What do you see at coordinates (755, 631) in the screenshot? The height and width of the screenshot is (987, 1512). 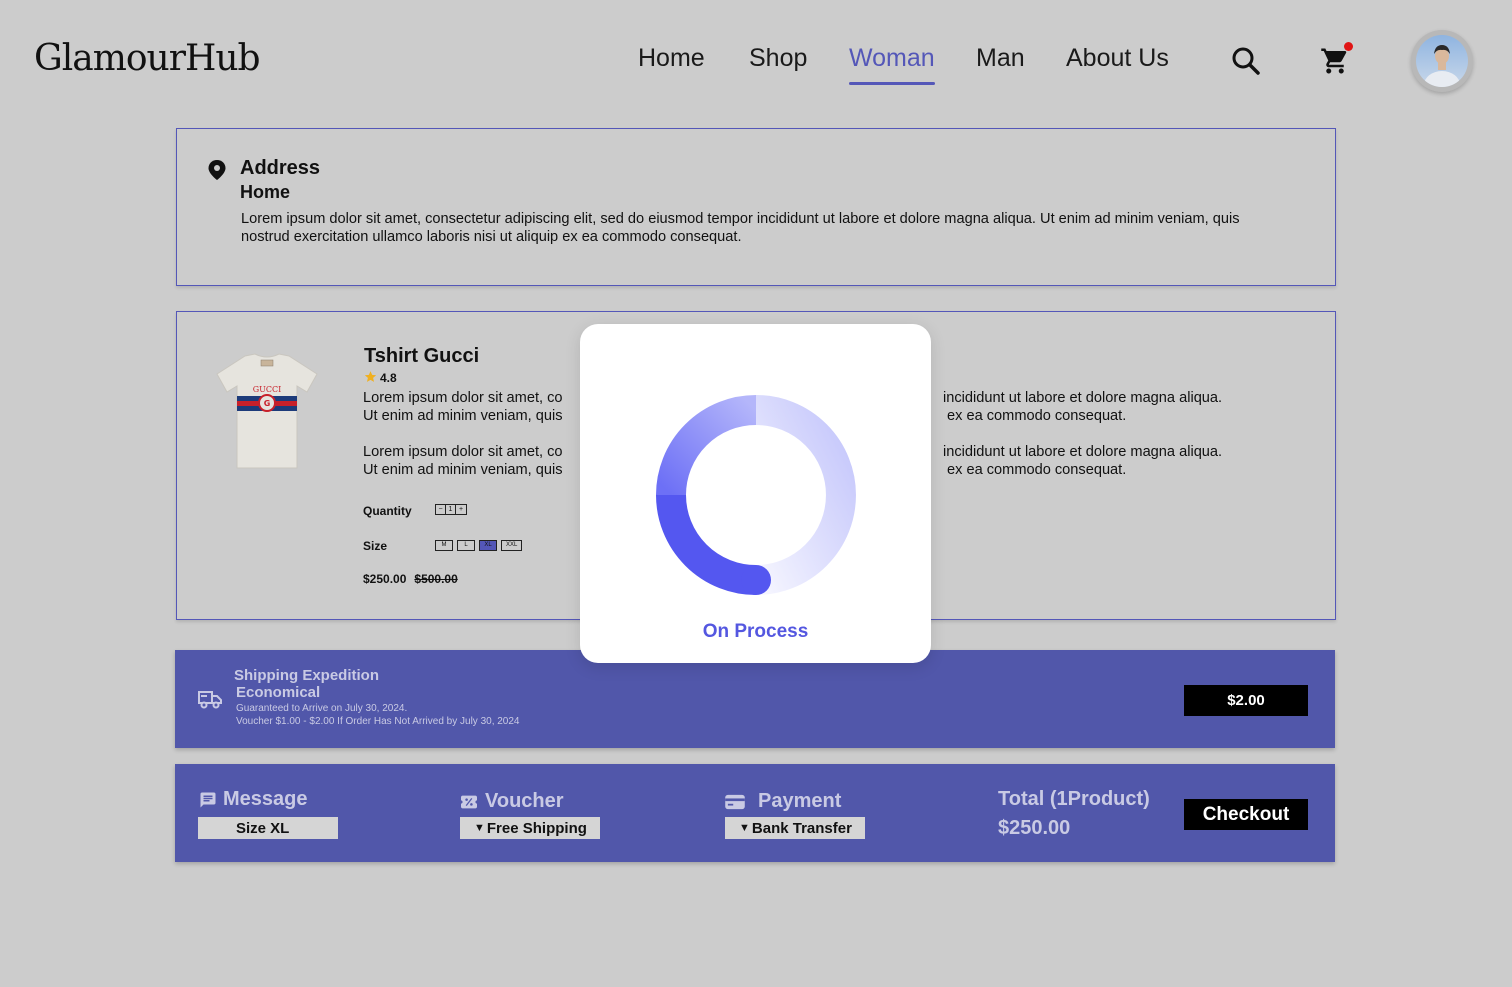 I see `processing-status: On Process` at bounding box center [755, 631].